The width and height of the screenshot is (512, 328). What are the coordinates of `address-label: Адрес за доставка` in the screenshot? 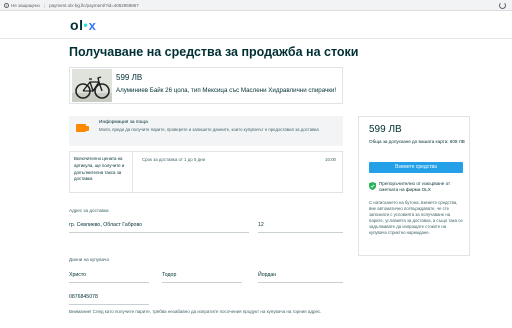 It's located at (89, 210).